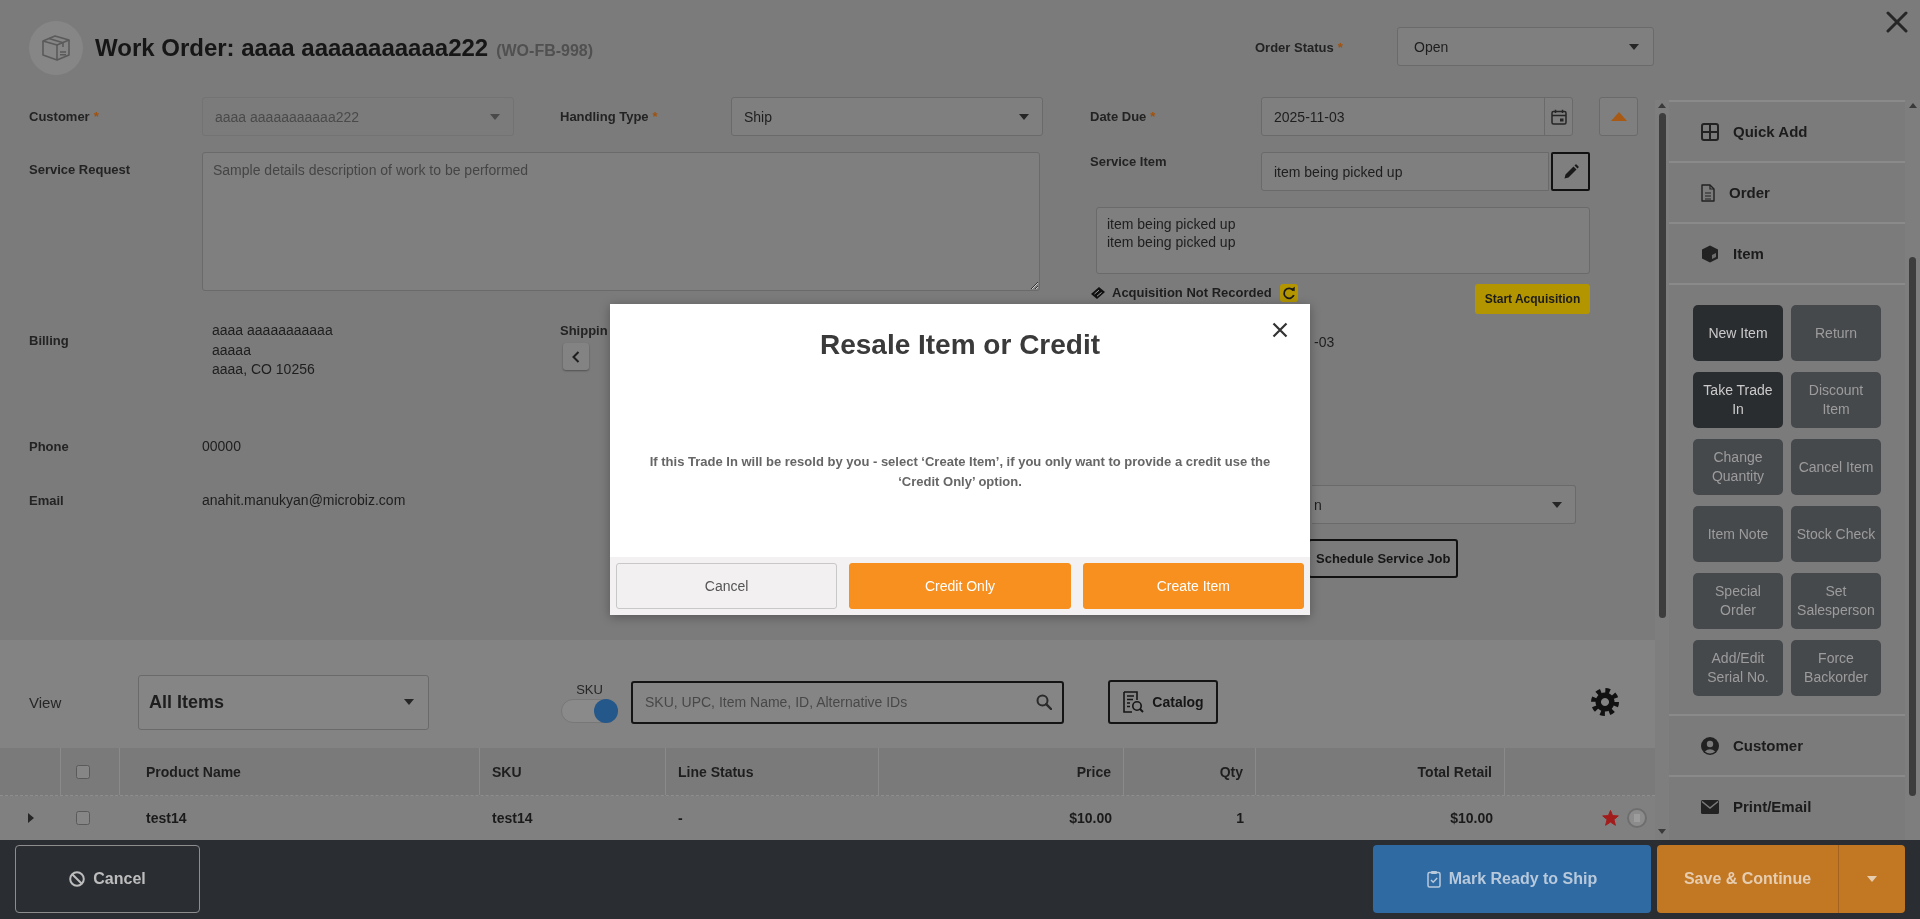 This screenshot has width=1920, height=919. I want to click on search-icon, so click(1044, 701).